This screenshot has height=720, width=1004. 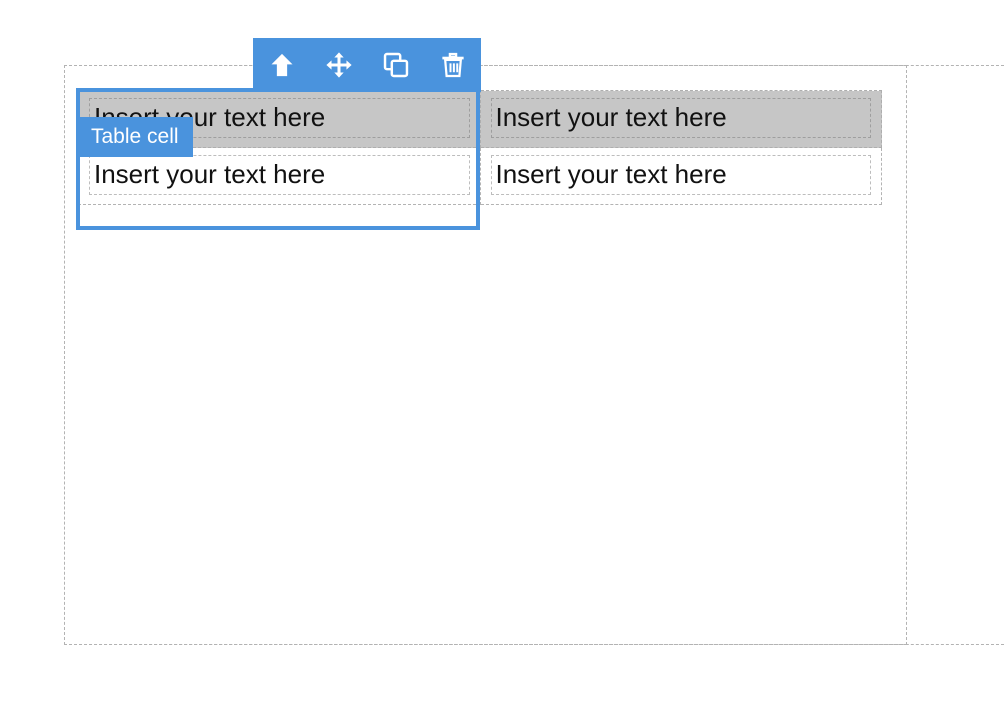 I want to click on move-button, so click(x=339, y=65).